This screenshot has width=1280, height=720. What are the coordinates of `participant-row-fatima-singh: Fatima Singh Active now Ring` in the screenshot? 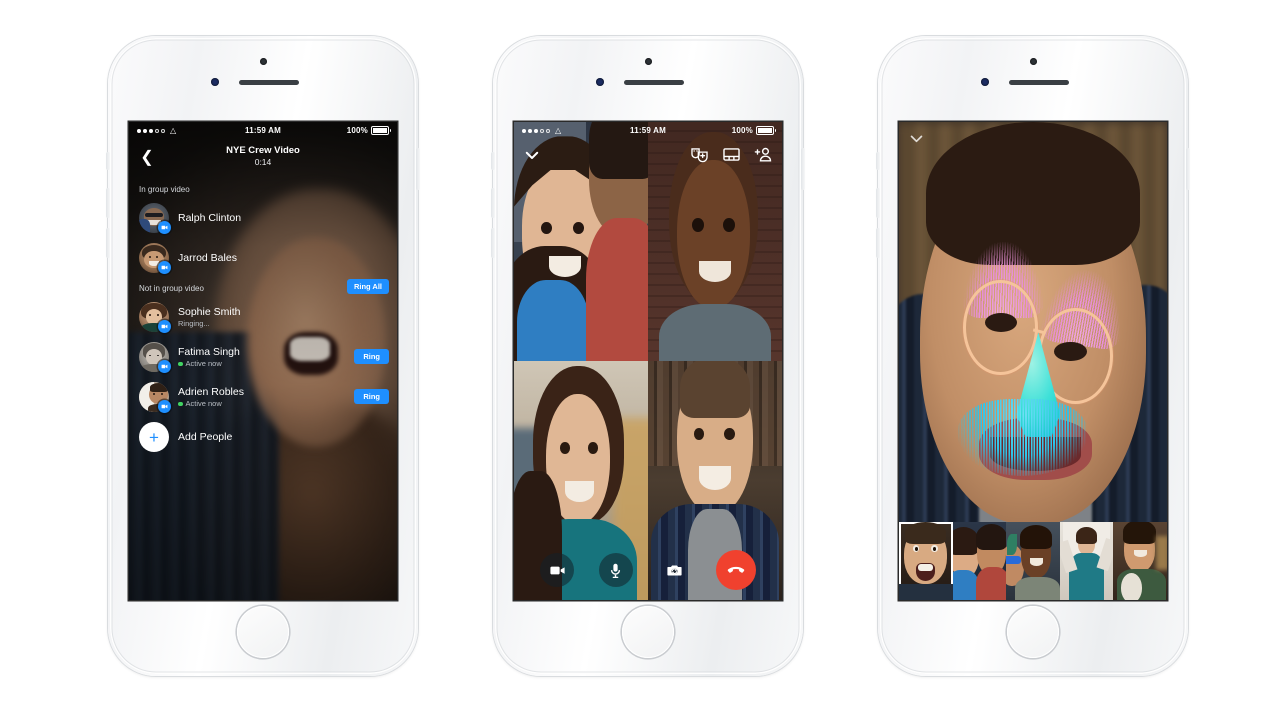 It's located at (263, 357).